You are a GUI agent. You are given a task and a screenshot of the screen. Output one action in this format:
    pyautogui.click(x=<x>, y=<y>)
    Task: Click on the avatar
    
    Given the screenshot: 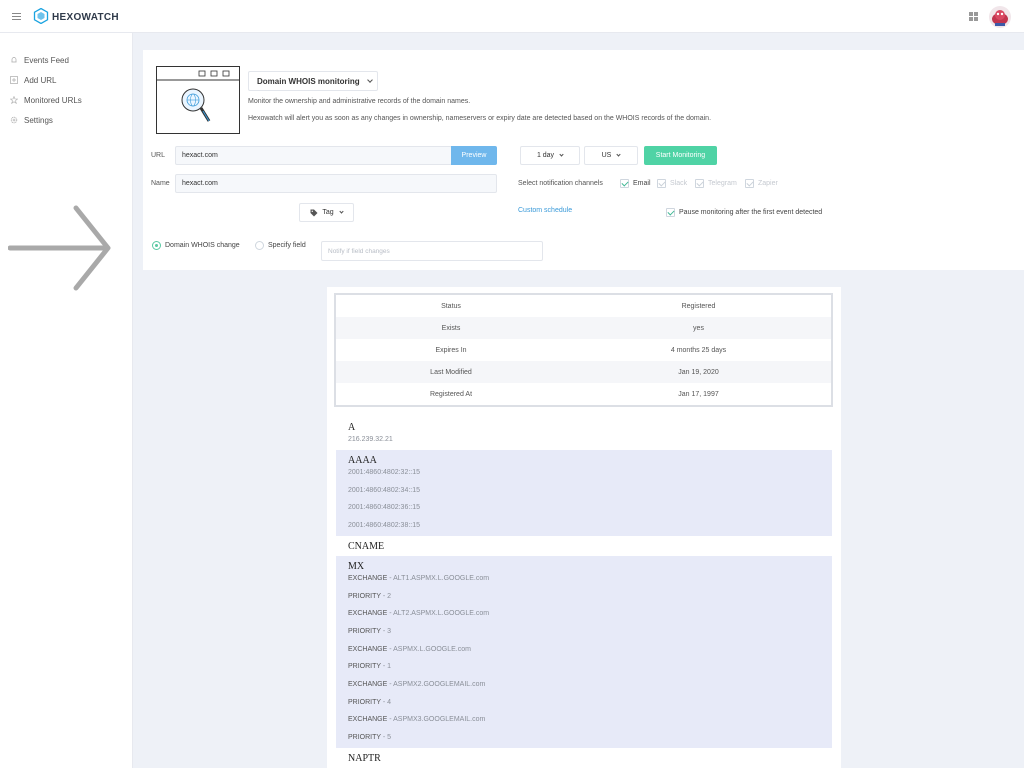 What is the action you would take?
    pyautogui.click(x=1000, y=17)
    